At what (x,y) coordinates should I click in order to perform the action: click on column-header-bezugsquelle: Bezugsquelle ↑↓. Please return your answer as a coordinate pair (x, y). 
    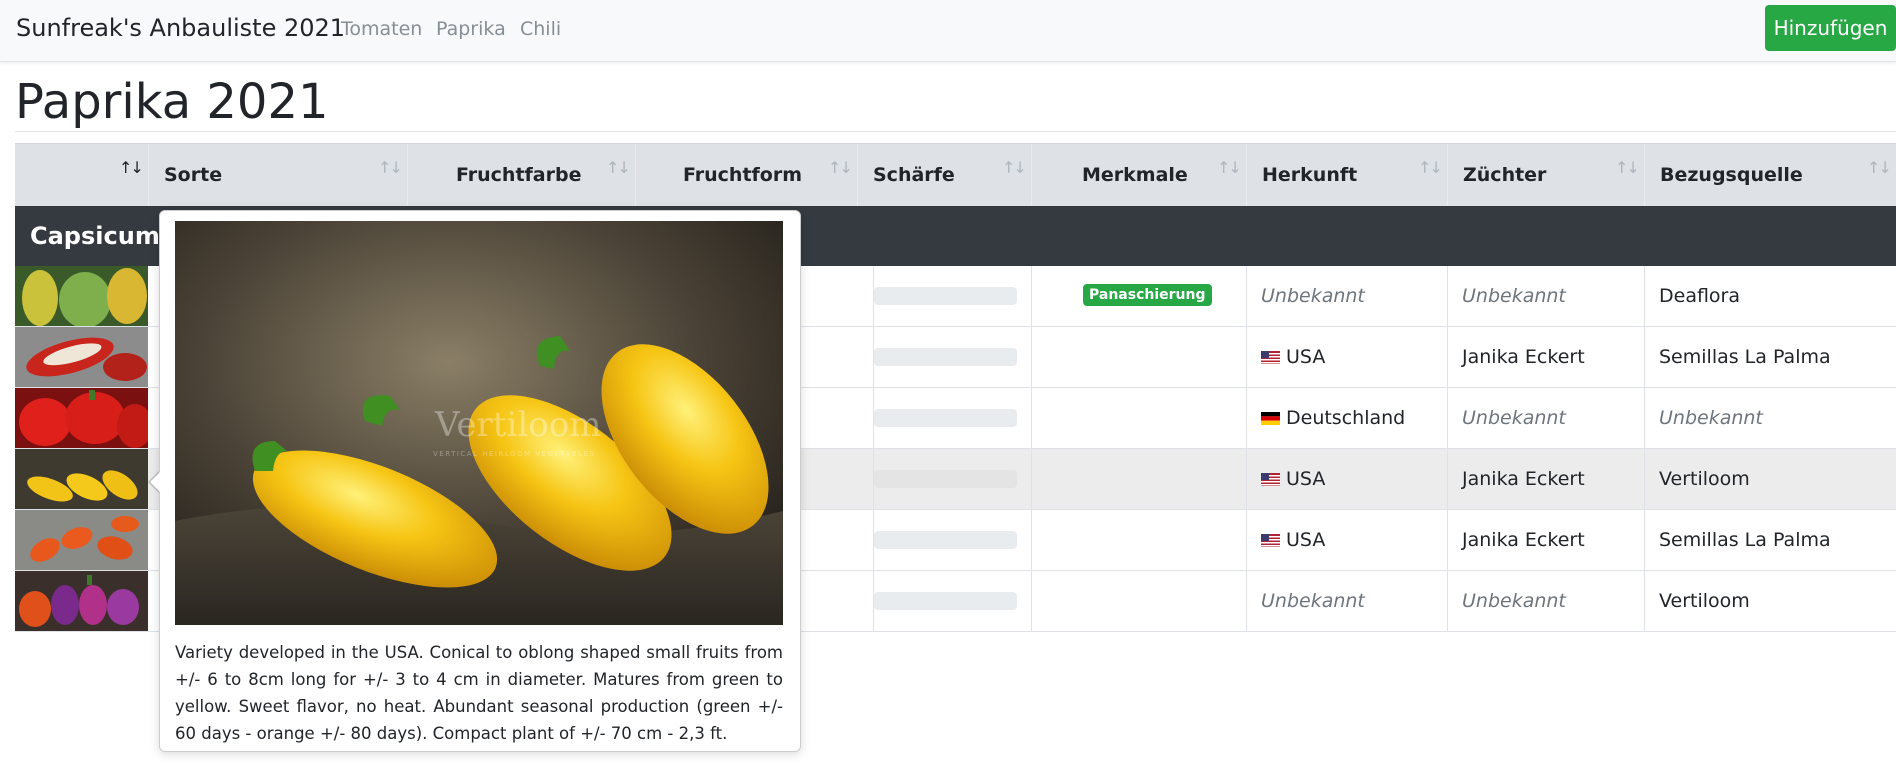
    Looking at the image, I should click on (1770, 175).